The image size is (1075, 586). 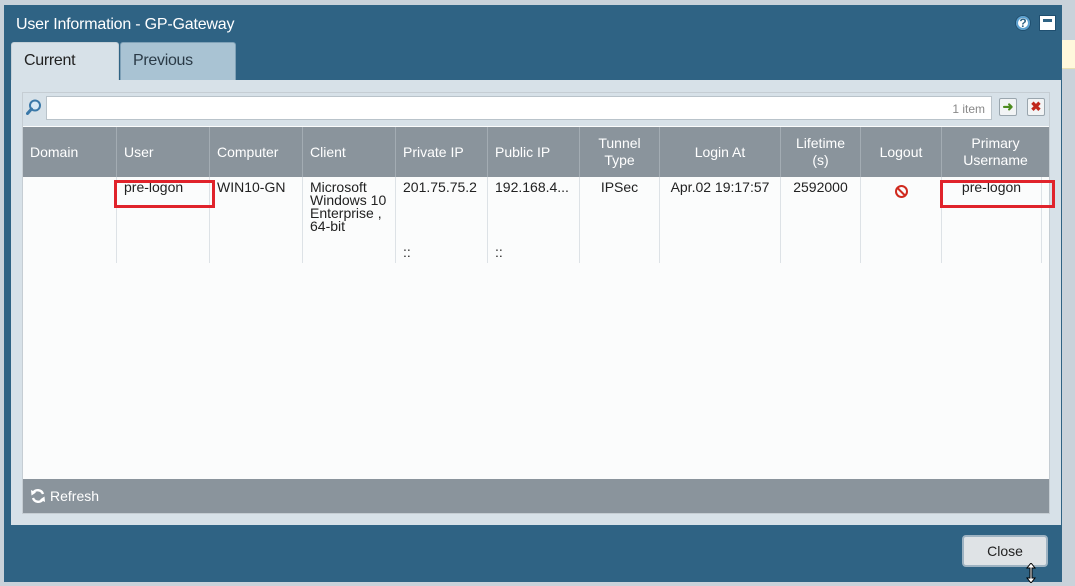 I want to click on header-public-ip: Public IP, so click(x=534, y=152).